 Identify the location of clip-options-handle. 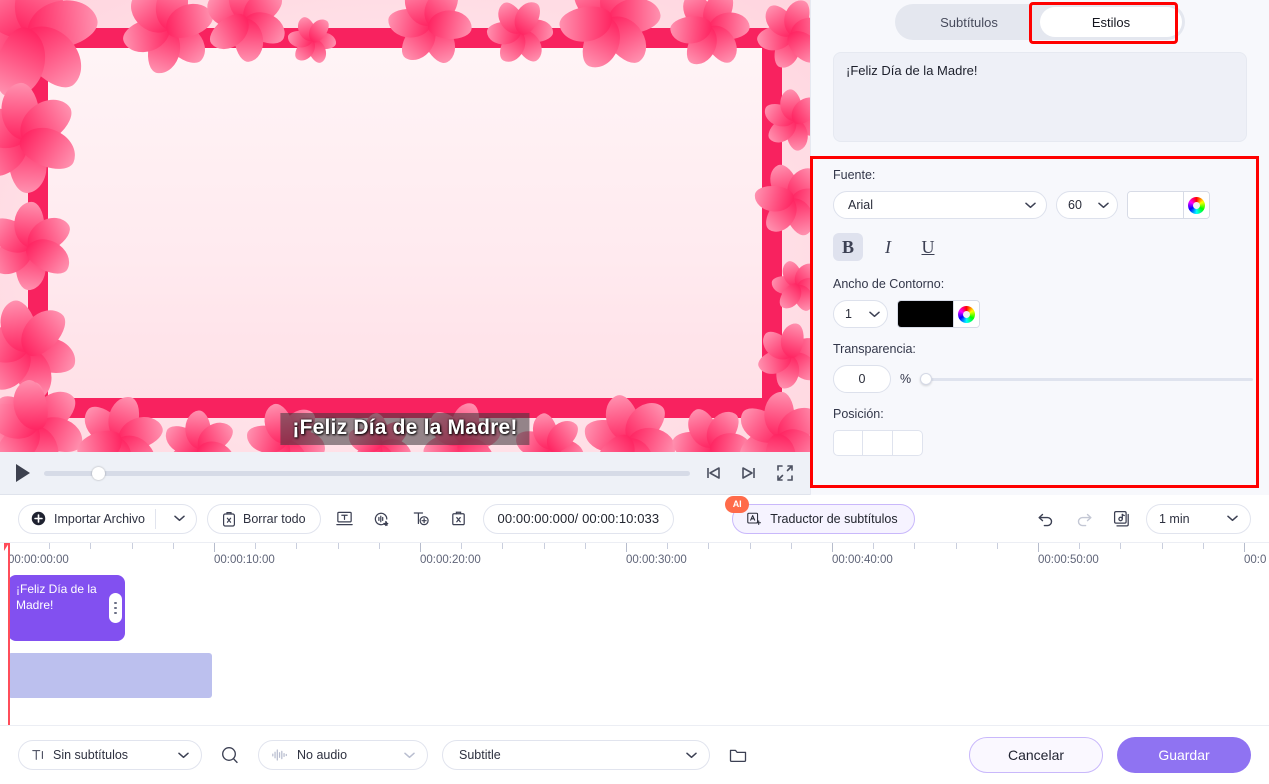
(115, 608).